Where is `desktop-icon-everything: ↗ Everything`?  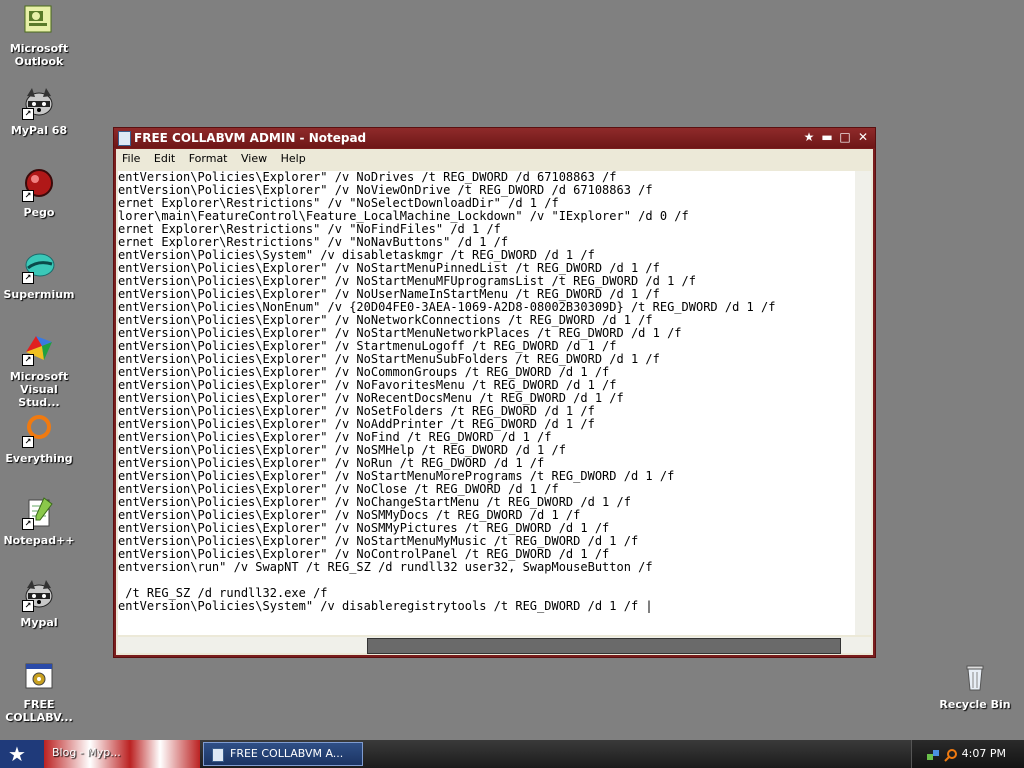 desktop-icon-everything: ↗ Everything is located at coordinates (39, 439).